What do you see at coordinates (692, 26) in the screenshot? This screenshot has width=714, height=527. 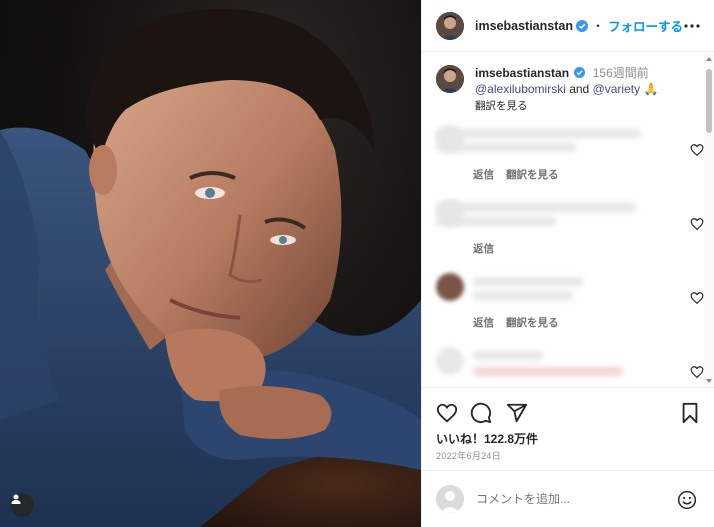 I see `more-options-icon` at bounding box center [692, 26].